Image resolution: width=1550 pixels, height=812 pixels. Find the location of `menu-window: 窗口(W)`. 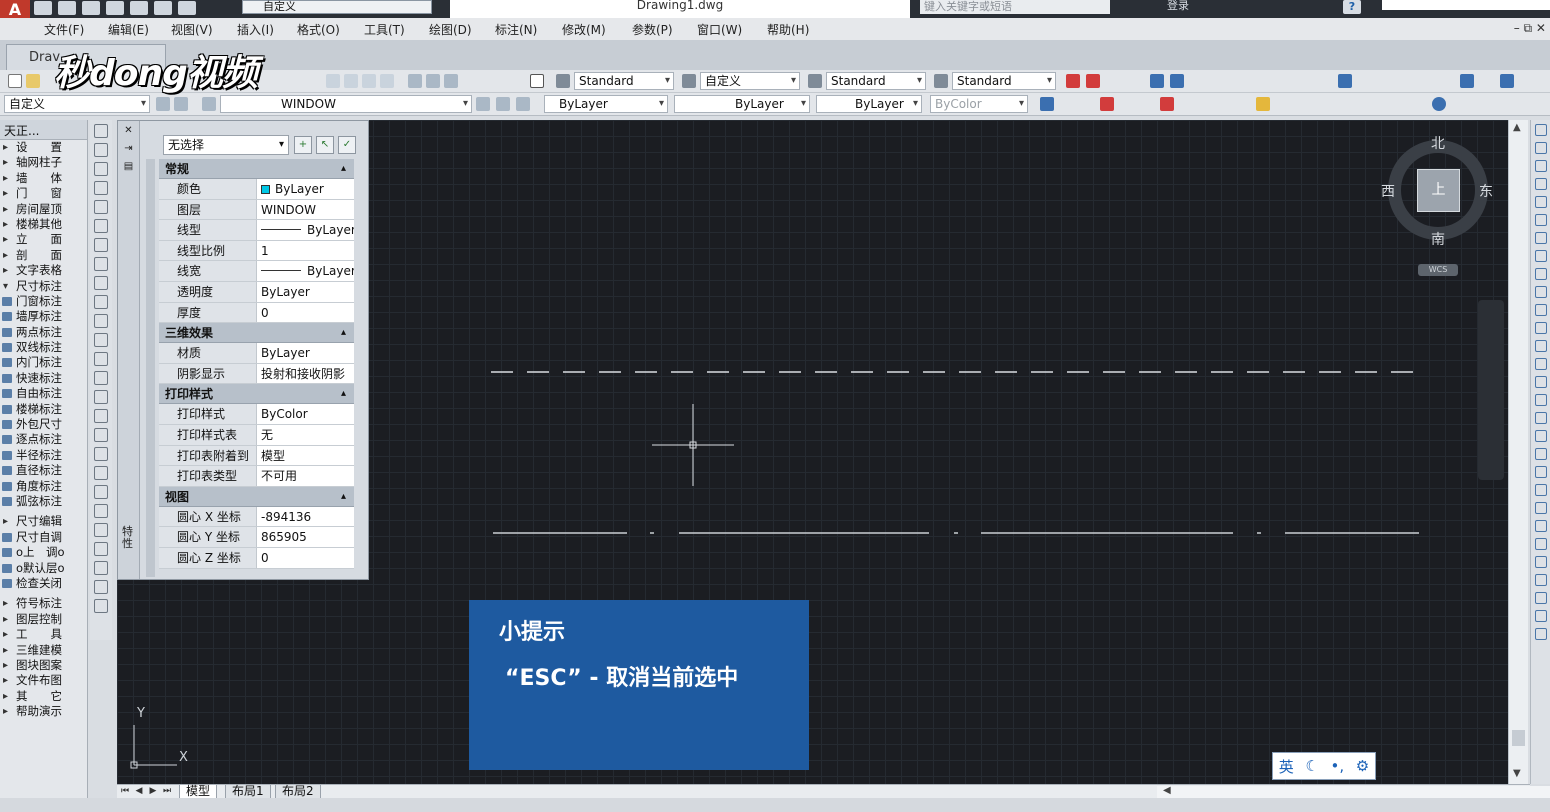

menu-window: 窗口(W) is located at coordinates (719, 29).